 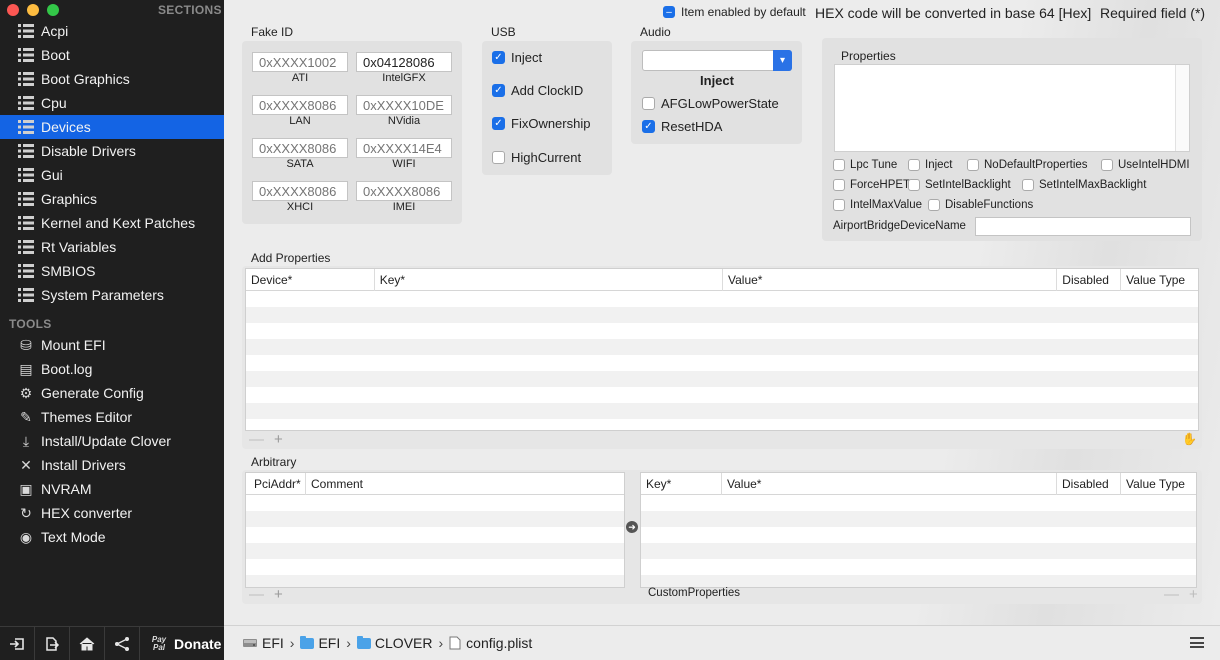 What do you see at coordinates (112, 151) in the screenshot?
I see `sidebar-item-disable-drivers: Disable Drivers` at bounding box center [112, 151].